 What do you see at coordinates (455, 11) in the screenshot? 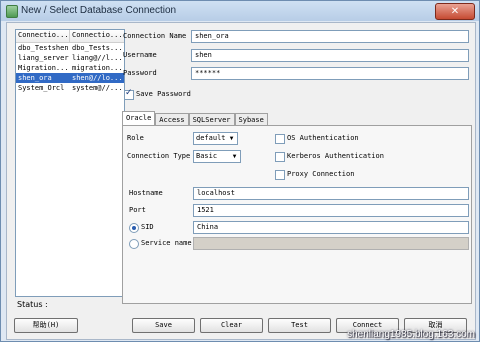
I see `close-button: ✕` at bounding box center [455, 11].